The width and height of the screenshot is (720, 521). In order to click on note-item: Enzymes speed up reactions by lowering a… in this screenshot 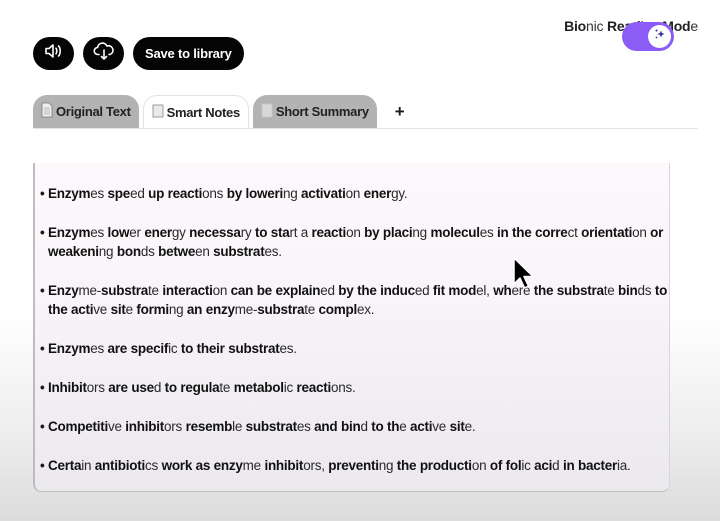, I will do `click(354, 193)`.